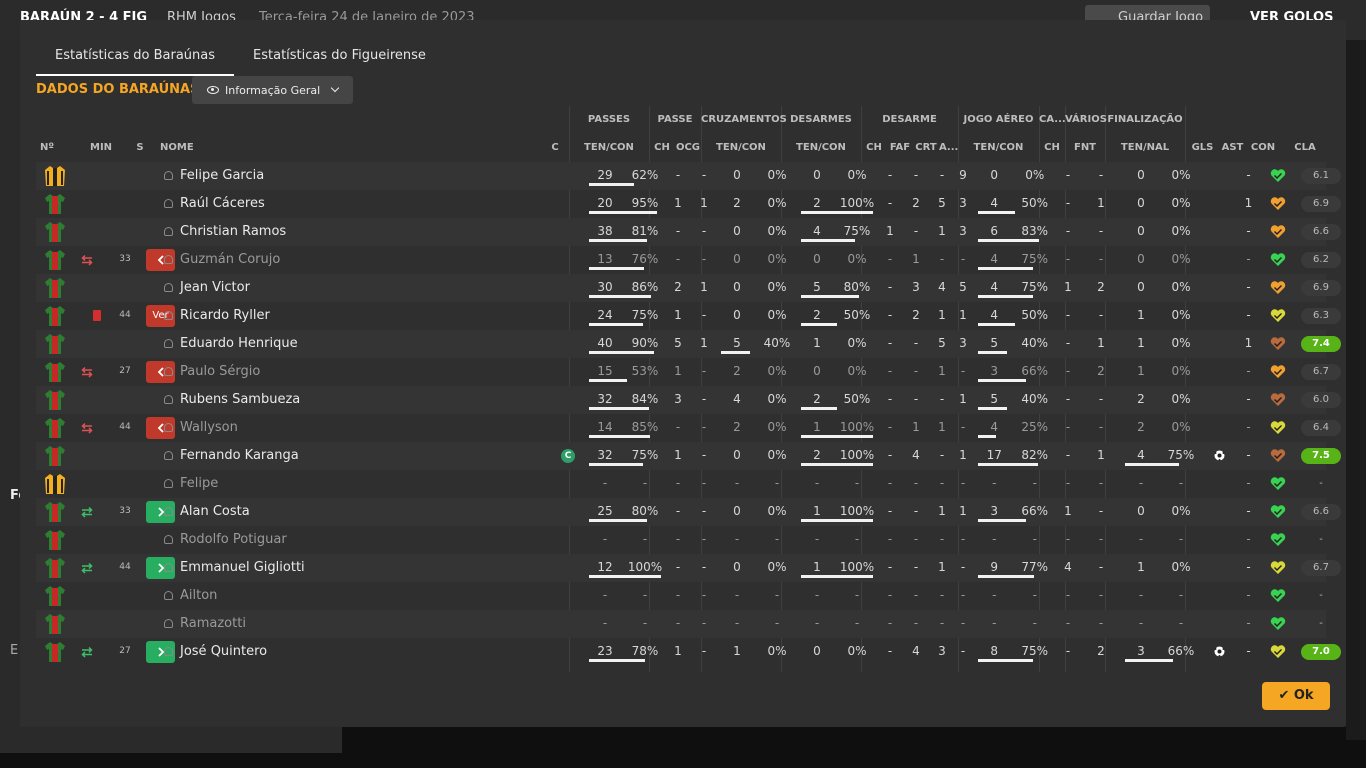 The image size is (1366, 768). Describe the element at coordinates (1085, 147) in the screenshot. I see `column-header: FNT` at that location.